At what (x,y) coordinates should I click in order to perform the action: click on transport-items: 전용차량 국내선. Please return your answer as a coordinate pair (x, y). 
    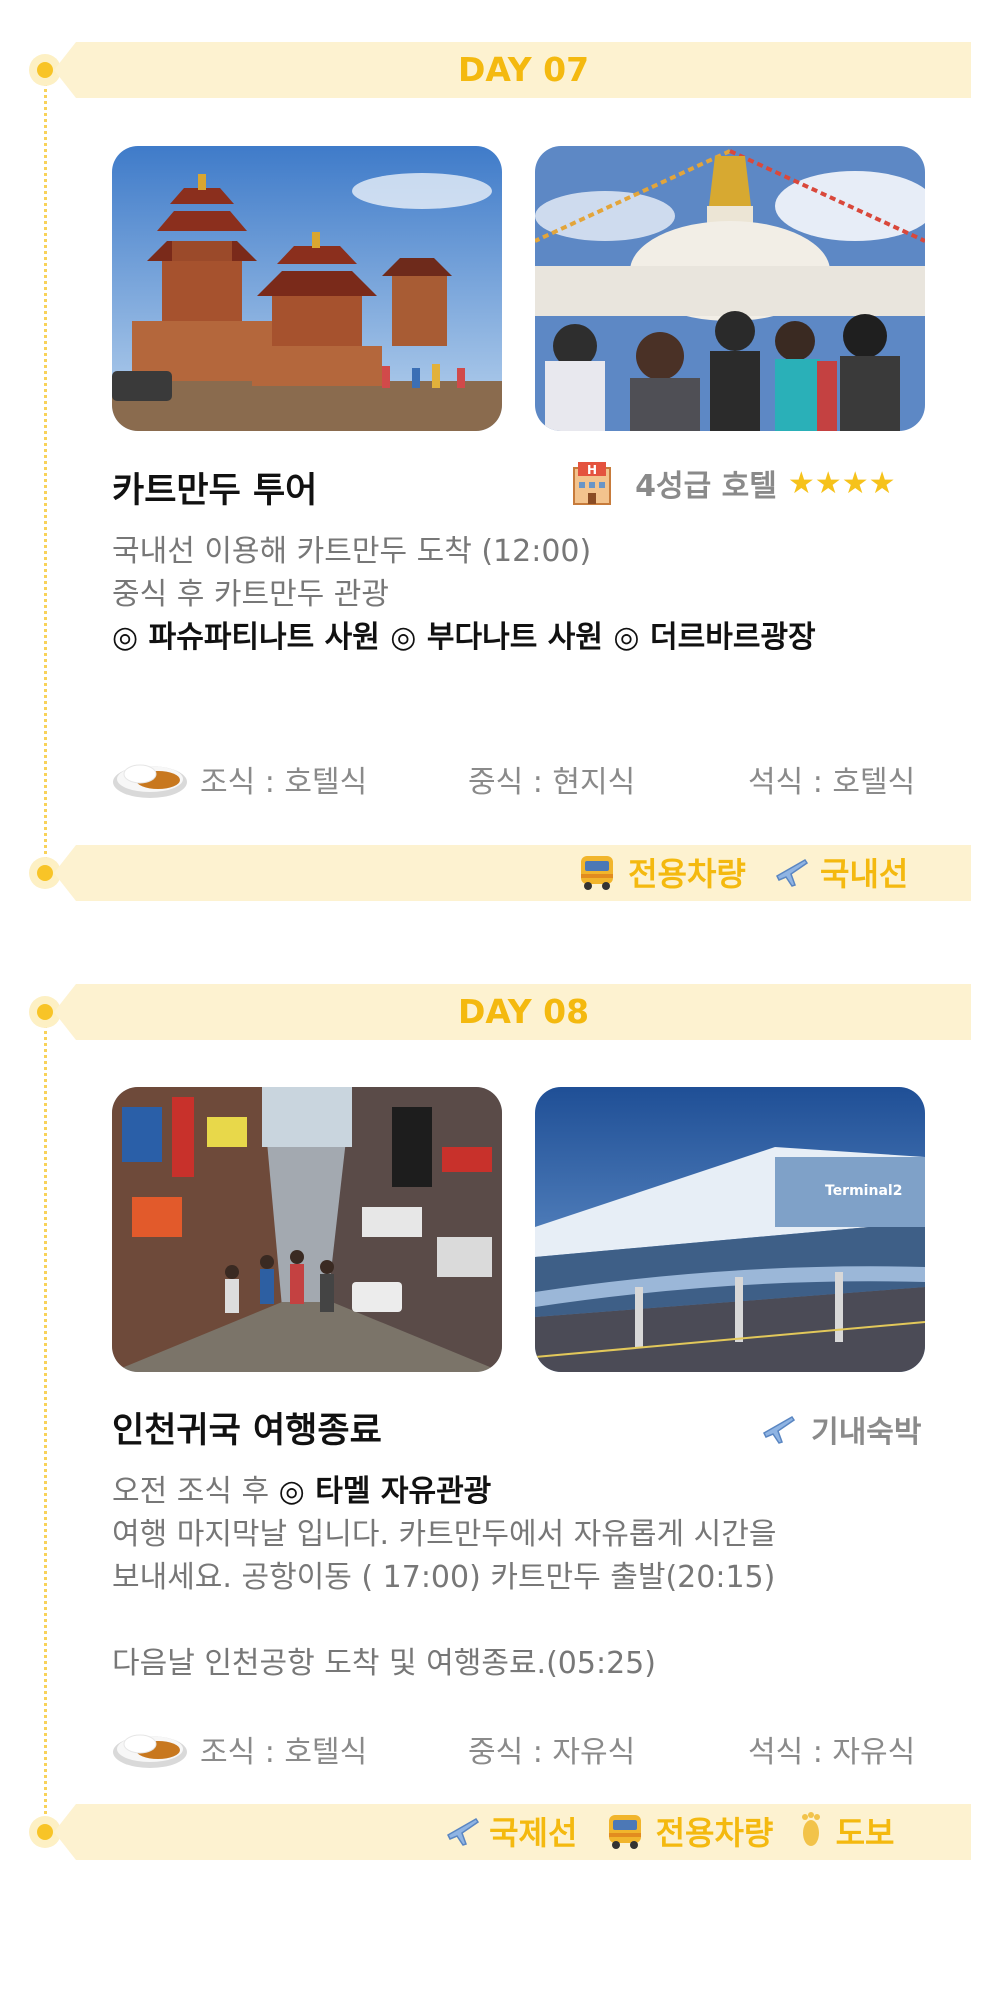
    Looking at the image, I should click on (742, 873).